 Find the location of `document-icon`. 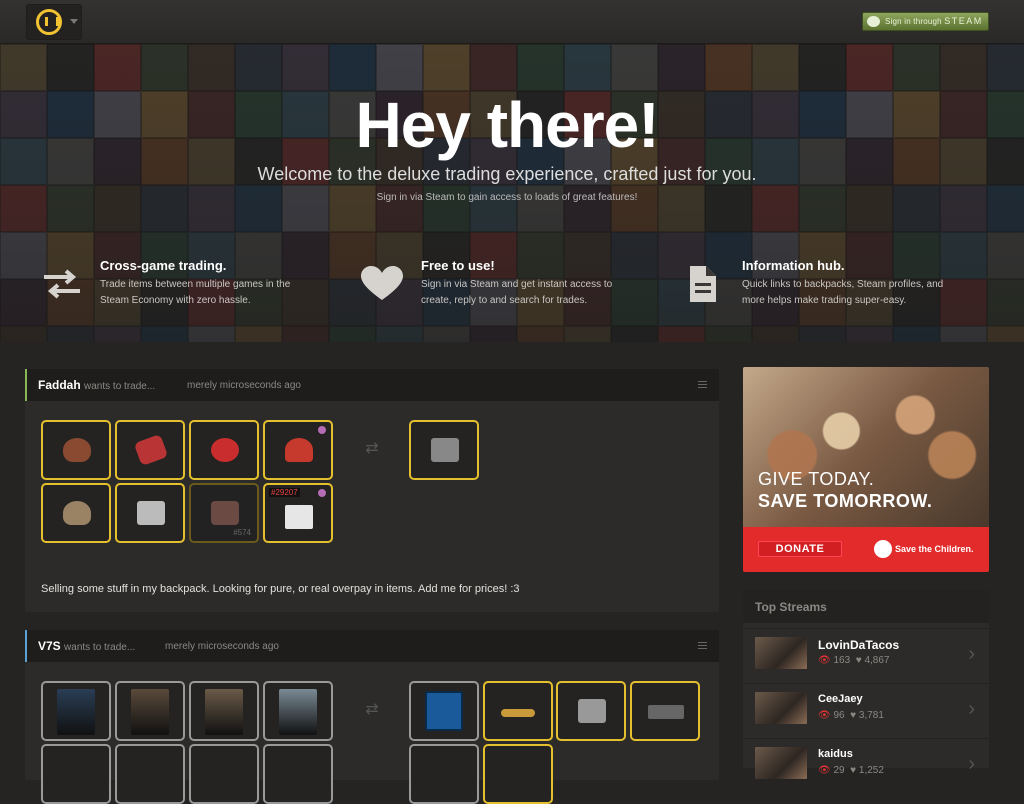

document-icon is located at coordinates (703, 284).